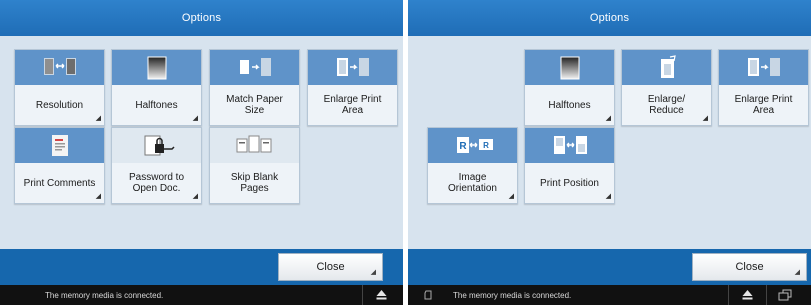 This screenshot has width=811, height=305. Describe the element at coordinates (472, 165) in the screenshot. I see `image-orientation-button: R R Image Orientation ◢` at that location.